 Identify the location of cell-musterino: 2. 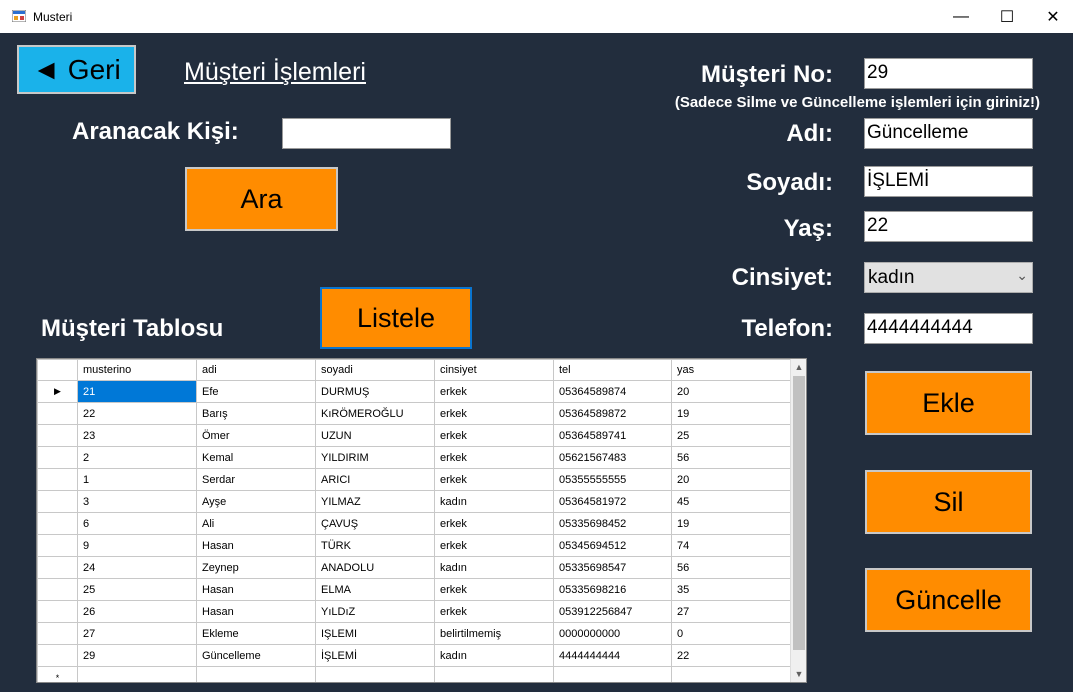
(137, 457).